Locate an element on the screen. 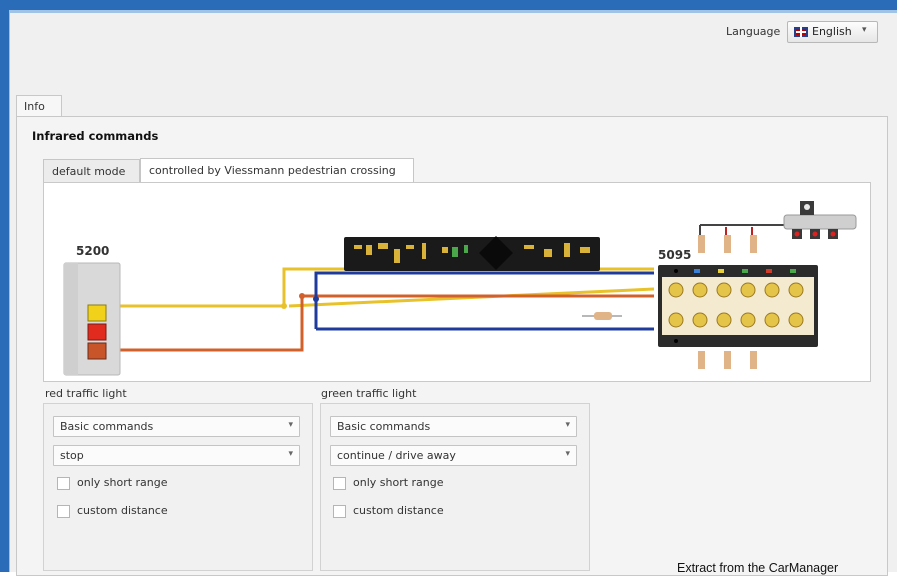  bottom-resistors is located at coordinates (727, 360).